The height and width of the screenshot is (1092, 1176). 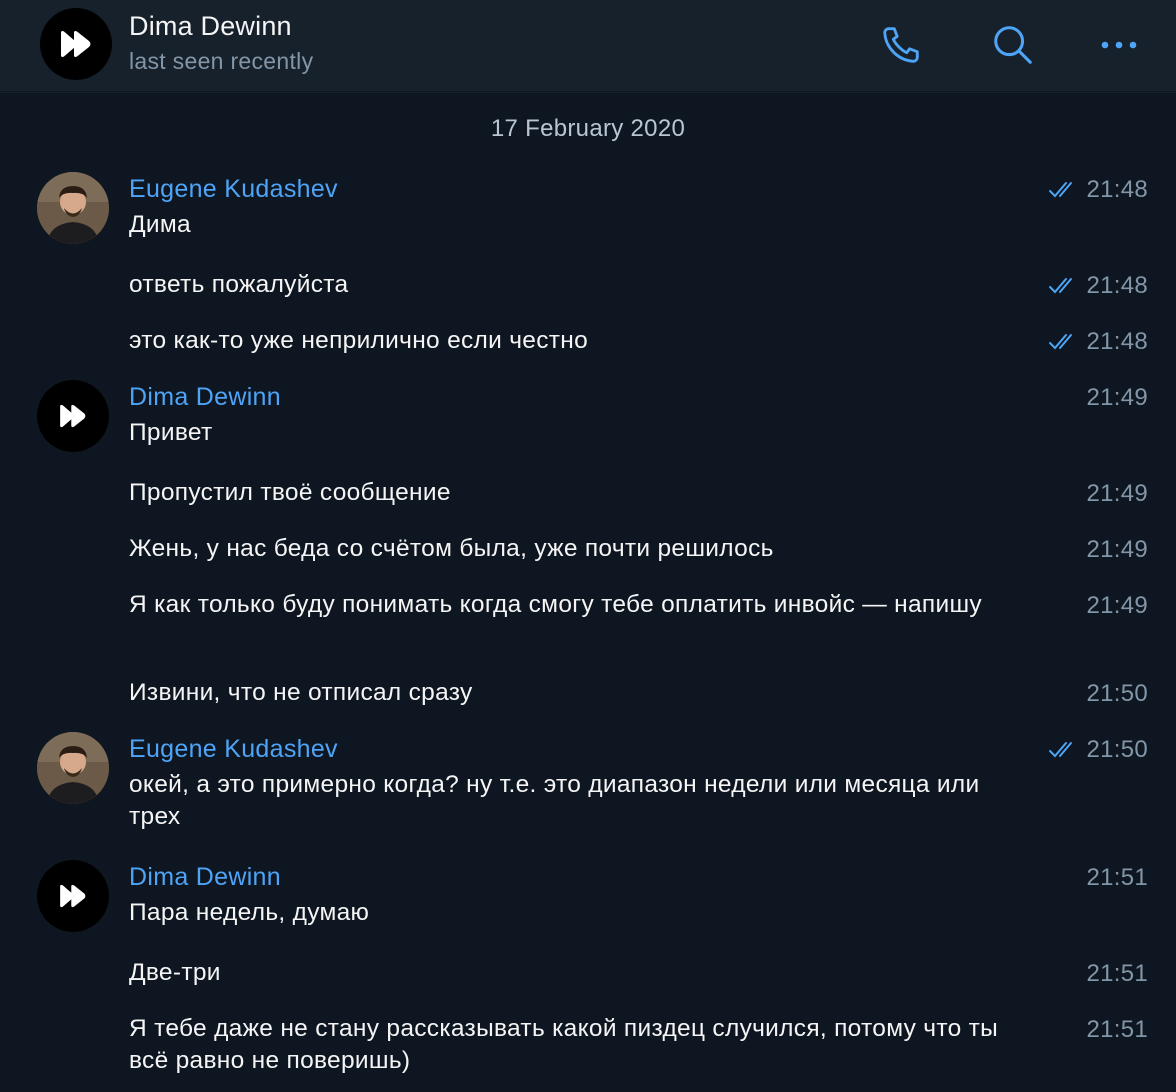 What do you see at coordinates (290, 492) in the screenshot?
I see `message-text: Пропустил твоё сообщение` at bounding box center [290, 492].